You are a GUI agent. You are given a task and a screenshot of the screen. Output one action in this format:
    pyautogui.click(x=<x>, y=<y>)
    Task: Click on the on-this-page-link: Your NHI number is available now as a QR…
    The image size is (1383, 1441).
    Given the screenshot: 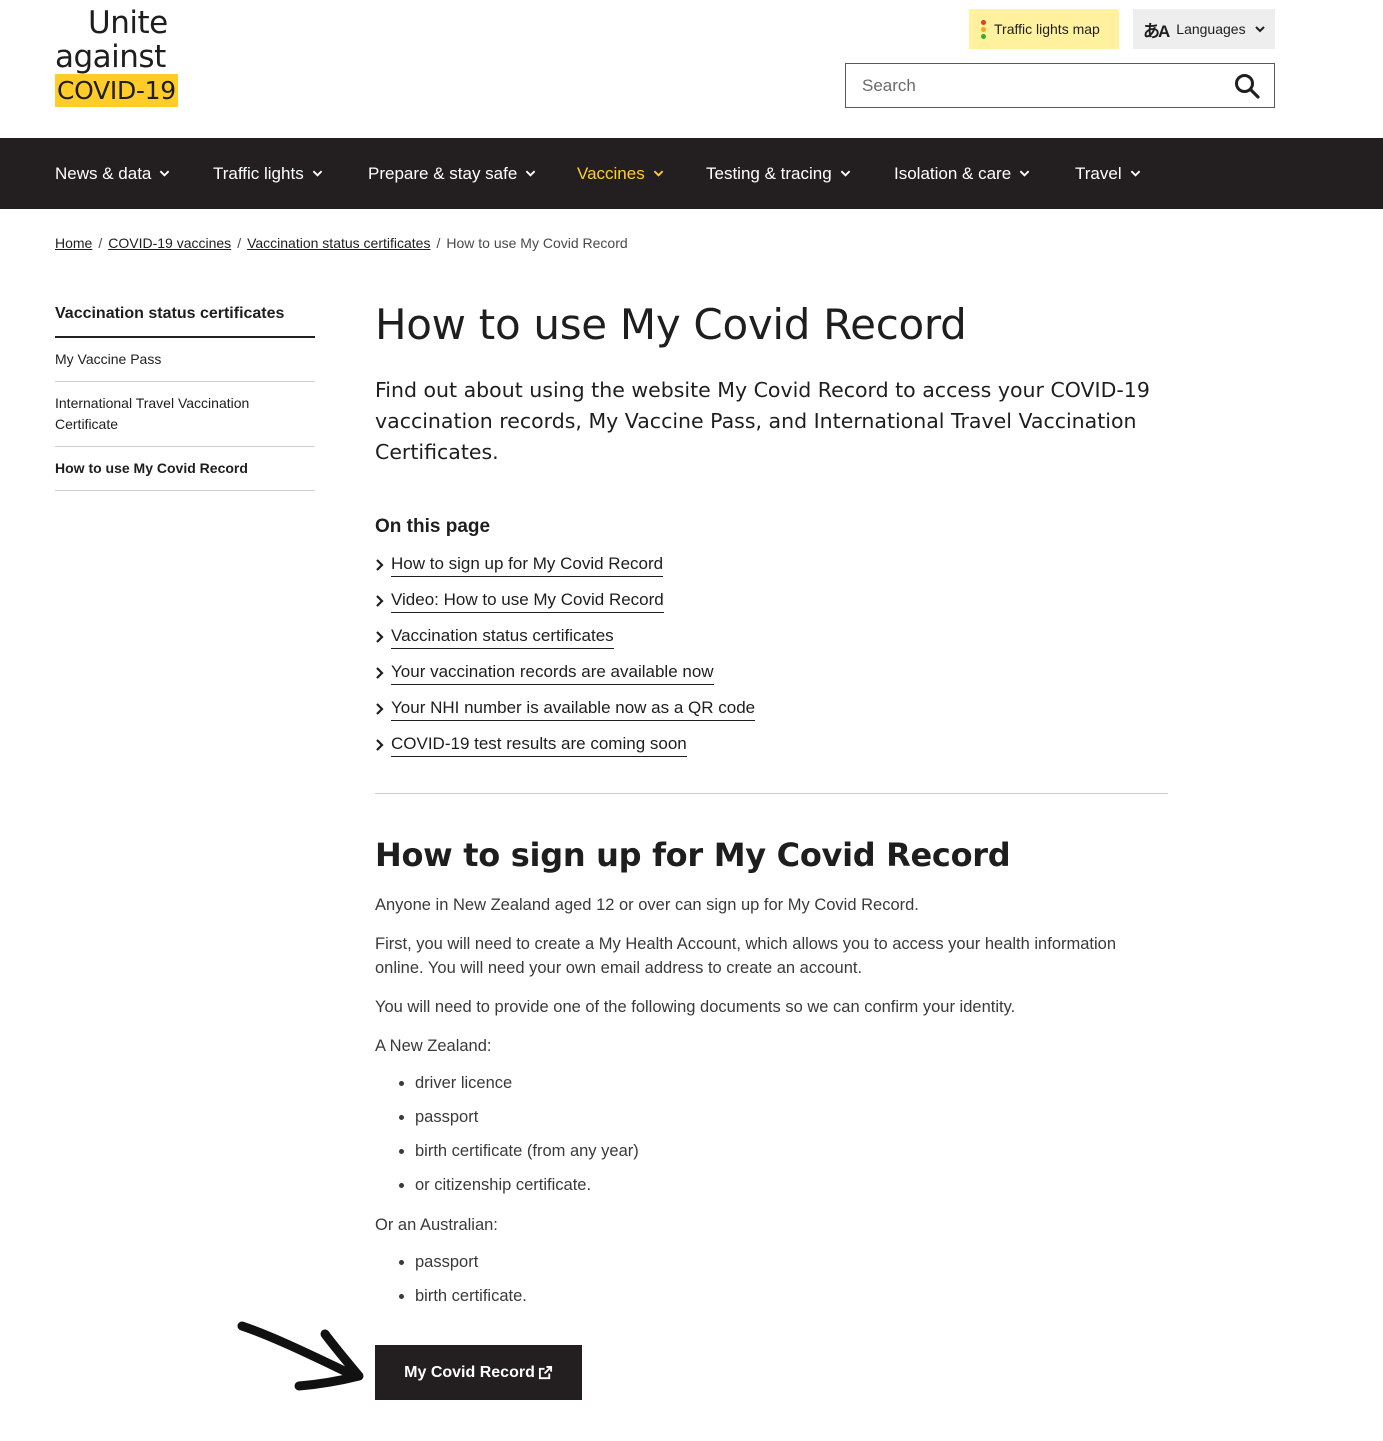 What is the action you would take?
    pyautogui.click(x=573, y=709)
    